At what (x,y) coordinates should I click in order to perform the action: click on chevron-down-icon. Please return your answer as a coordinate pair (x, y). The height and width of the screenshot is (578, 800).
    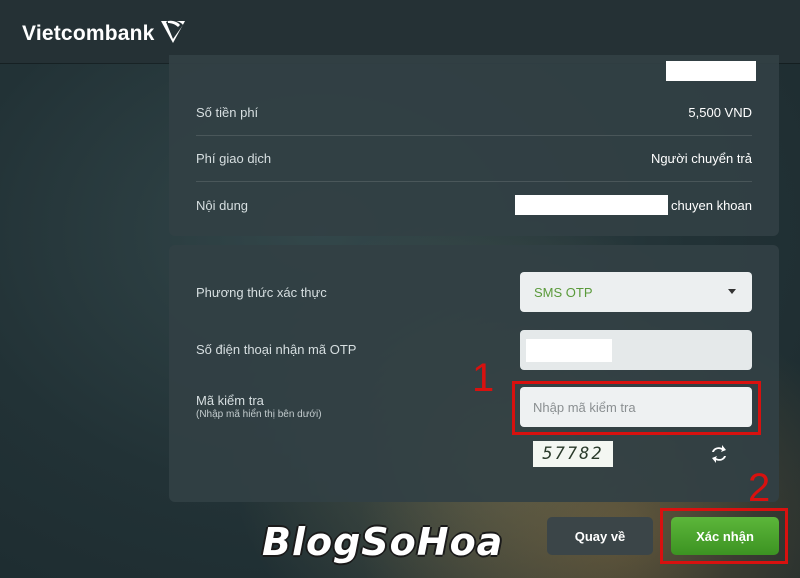
    Looking at the image, I should click on (732, 291).